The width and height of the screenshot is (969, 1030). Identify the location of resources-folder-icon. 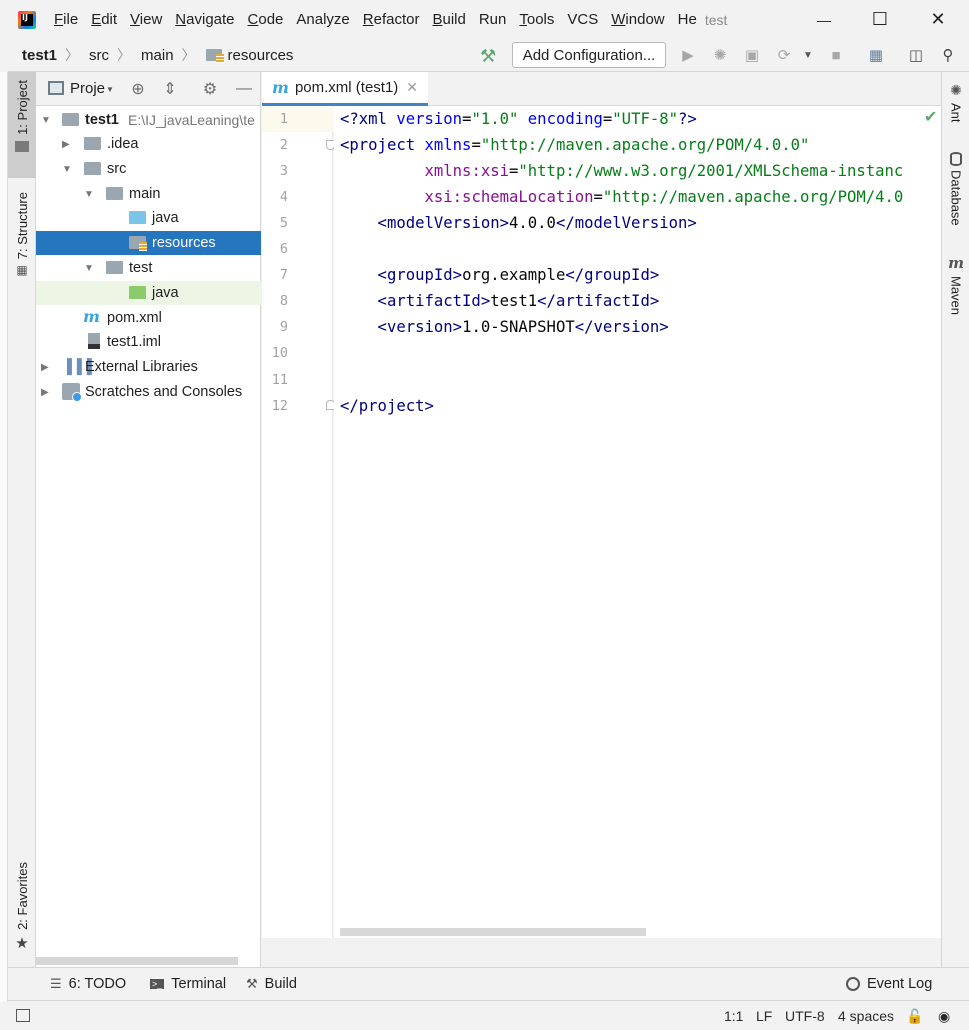
(214, 56).